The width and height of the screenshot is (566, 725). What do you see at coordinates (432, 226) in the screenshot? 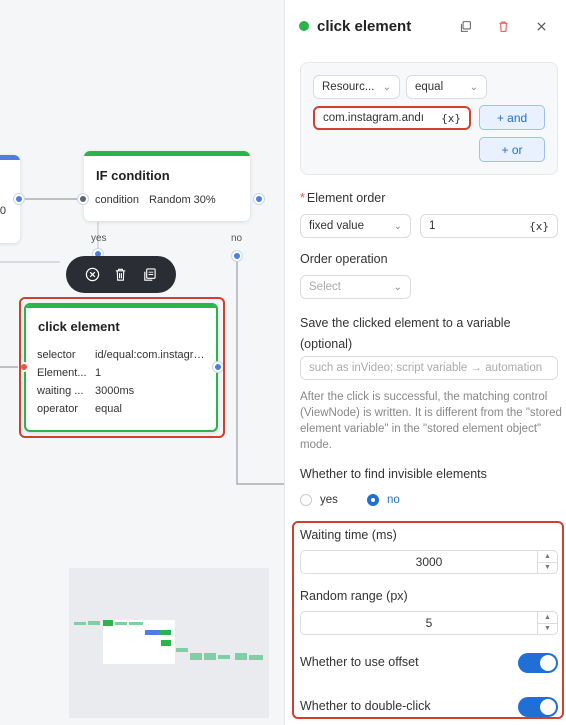
I see `element-order-value: 1` at bounding box center [432, 226].